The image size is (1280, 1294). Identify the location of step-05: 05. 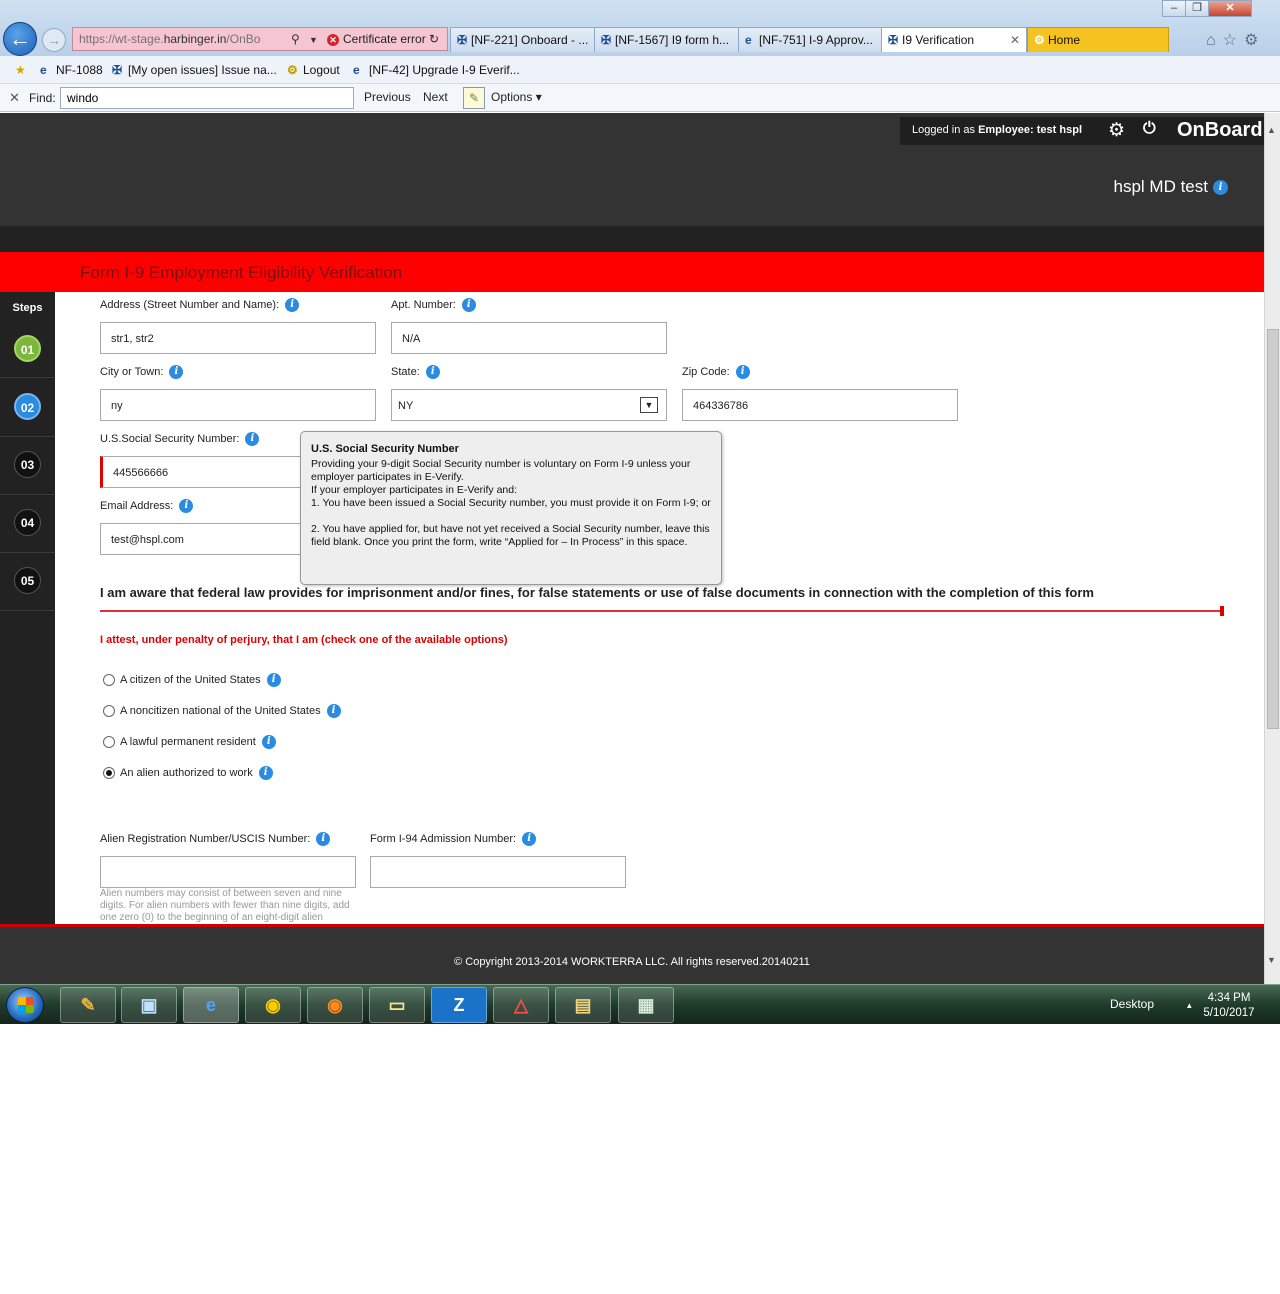
(27, 582).